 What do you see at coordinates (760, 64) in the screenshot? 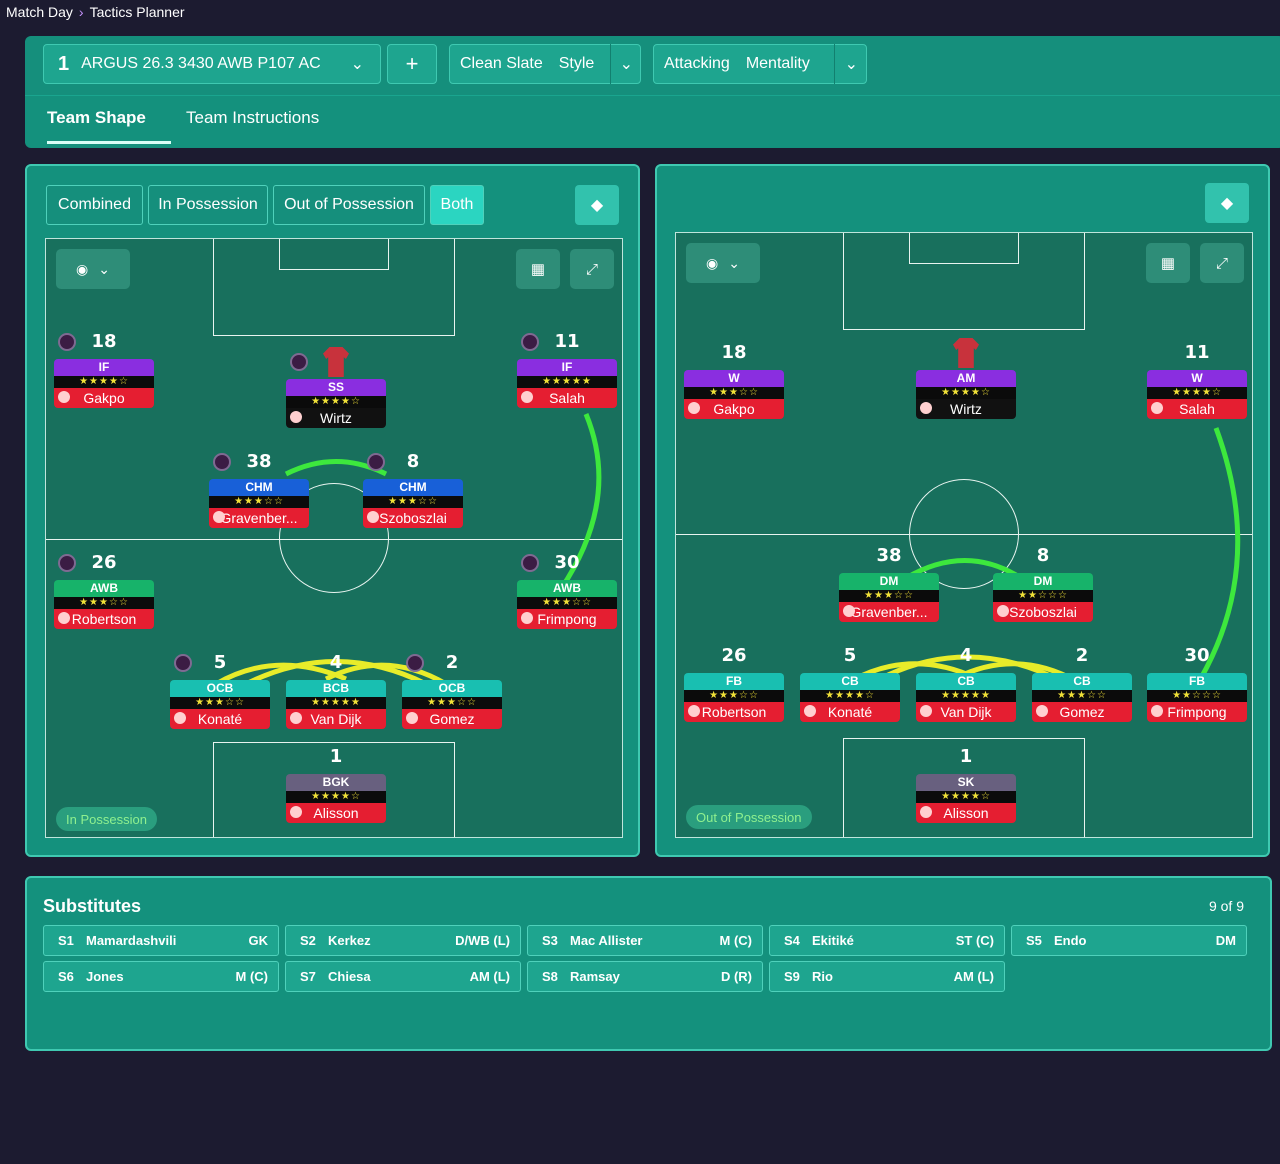
I see `mentality-selector: Attacking Mentality ⌄` at bounding box center [760, 64].